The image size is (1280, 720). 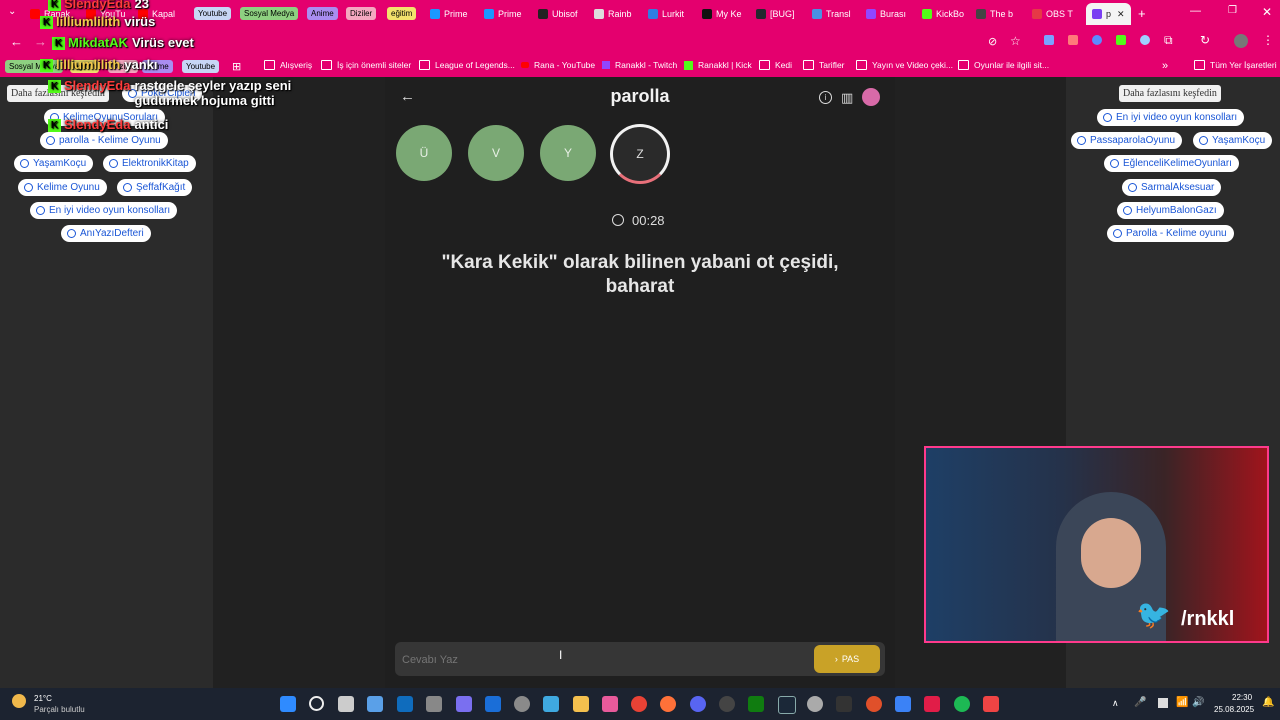 What do you see at coordinates (1142, 13) in the screenshot?
I see `new-tab-button: +` at bounding box center [1142, 13].